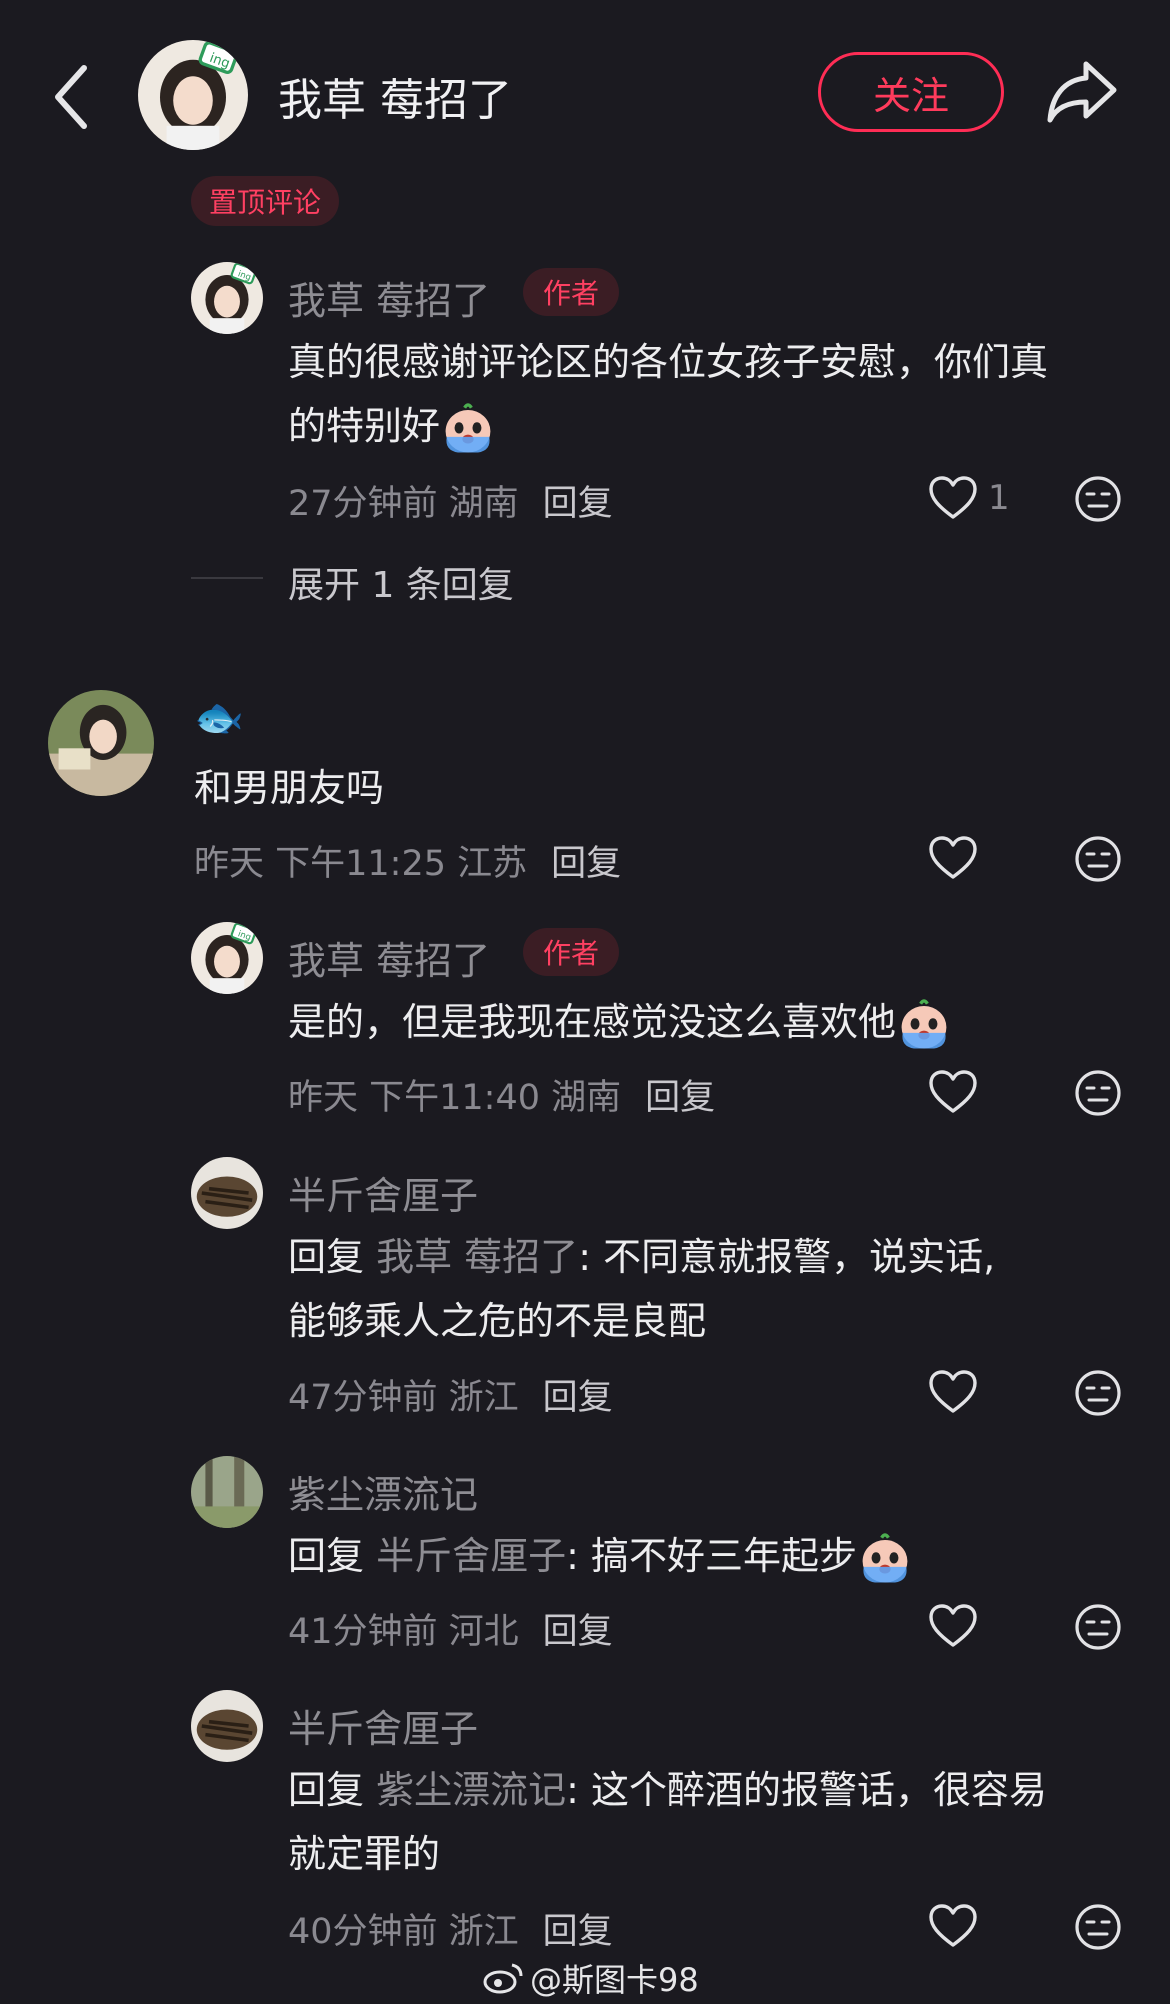 This screenshot has width=1170, height=2004. Describe the element at coordinates (383, 1491) in the screenshot. I see `comment-username: 紫尘漂流记` at that location.